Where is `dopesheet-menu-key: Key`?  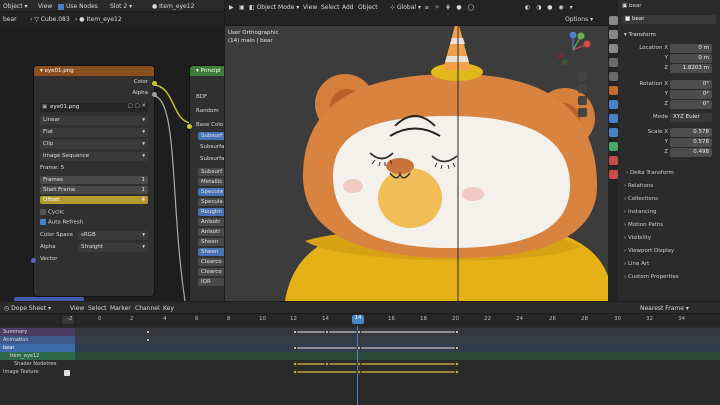
dopesheet-menu-key: Key is located at coordinates (168, 308).